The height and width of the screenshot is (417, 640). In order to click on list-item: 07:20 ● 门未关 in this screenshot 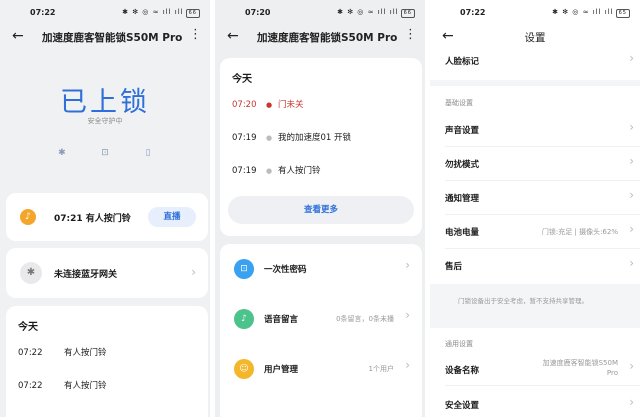, I will do `click(268, 104)`.